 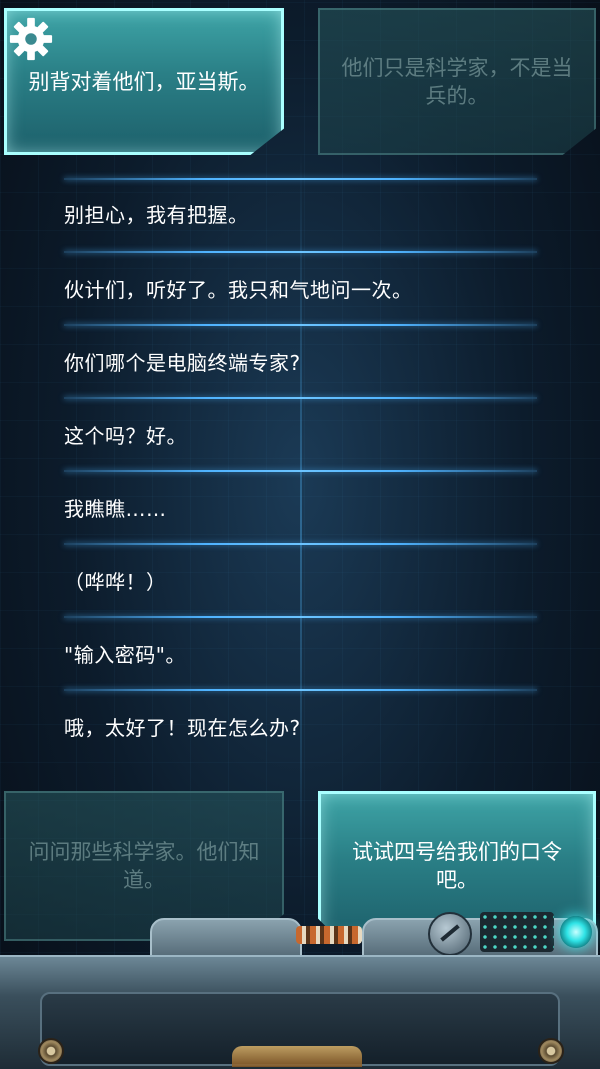 I want to click on console-grill, so click(x=517, y=932).